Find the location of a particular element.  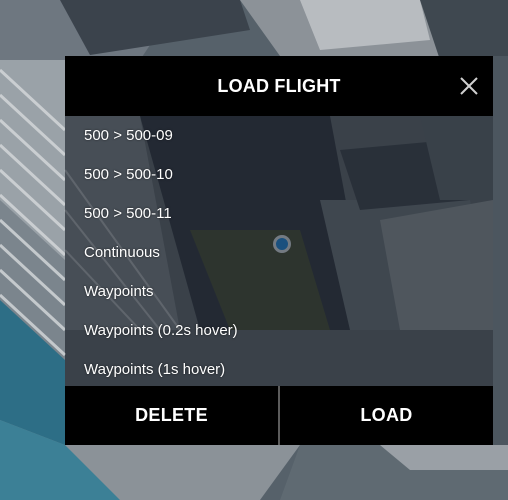

dialog-footer: DELETE LOAD is located at coordinates (279, 415).